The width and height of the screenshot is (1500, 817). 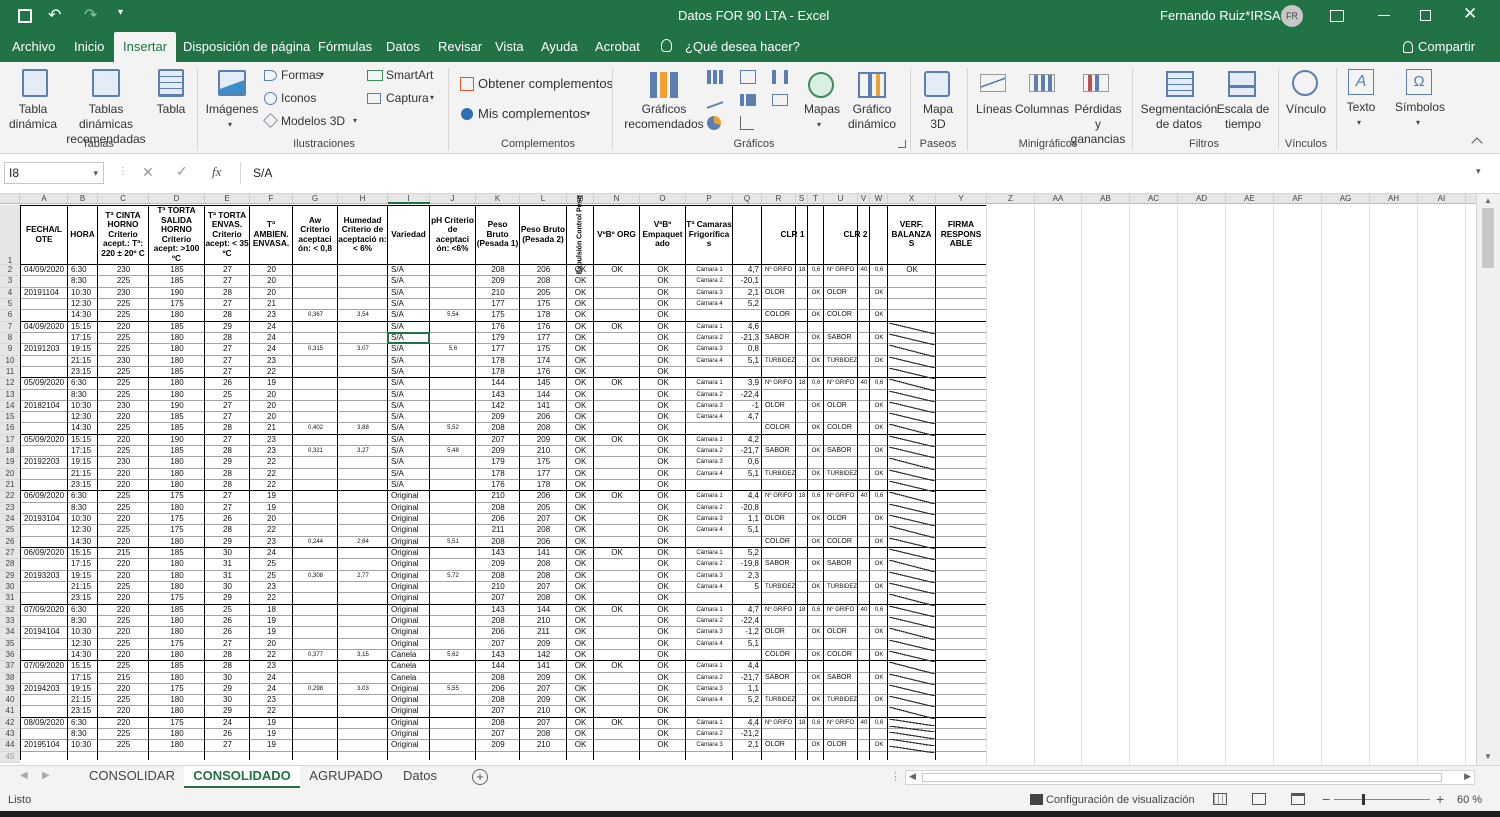 What do you see at coordinates (663, 199) in the screenshot?
I see `column-header: O` at bounding box center [663, 199].